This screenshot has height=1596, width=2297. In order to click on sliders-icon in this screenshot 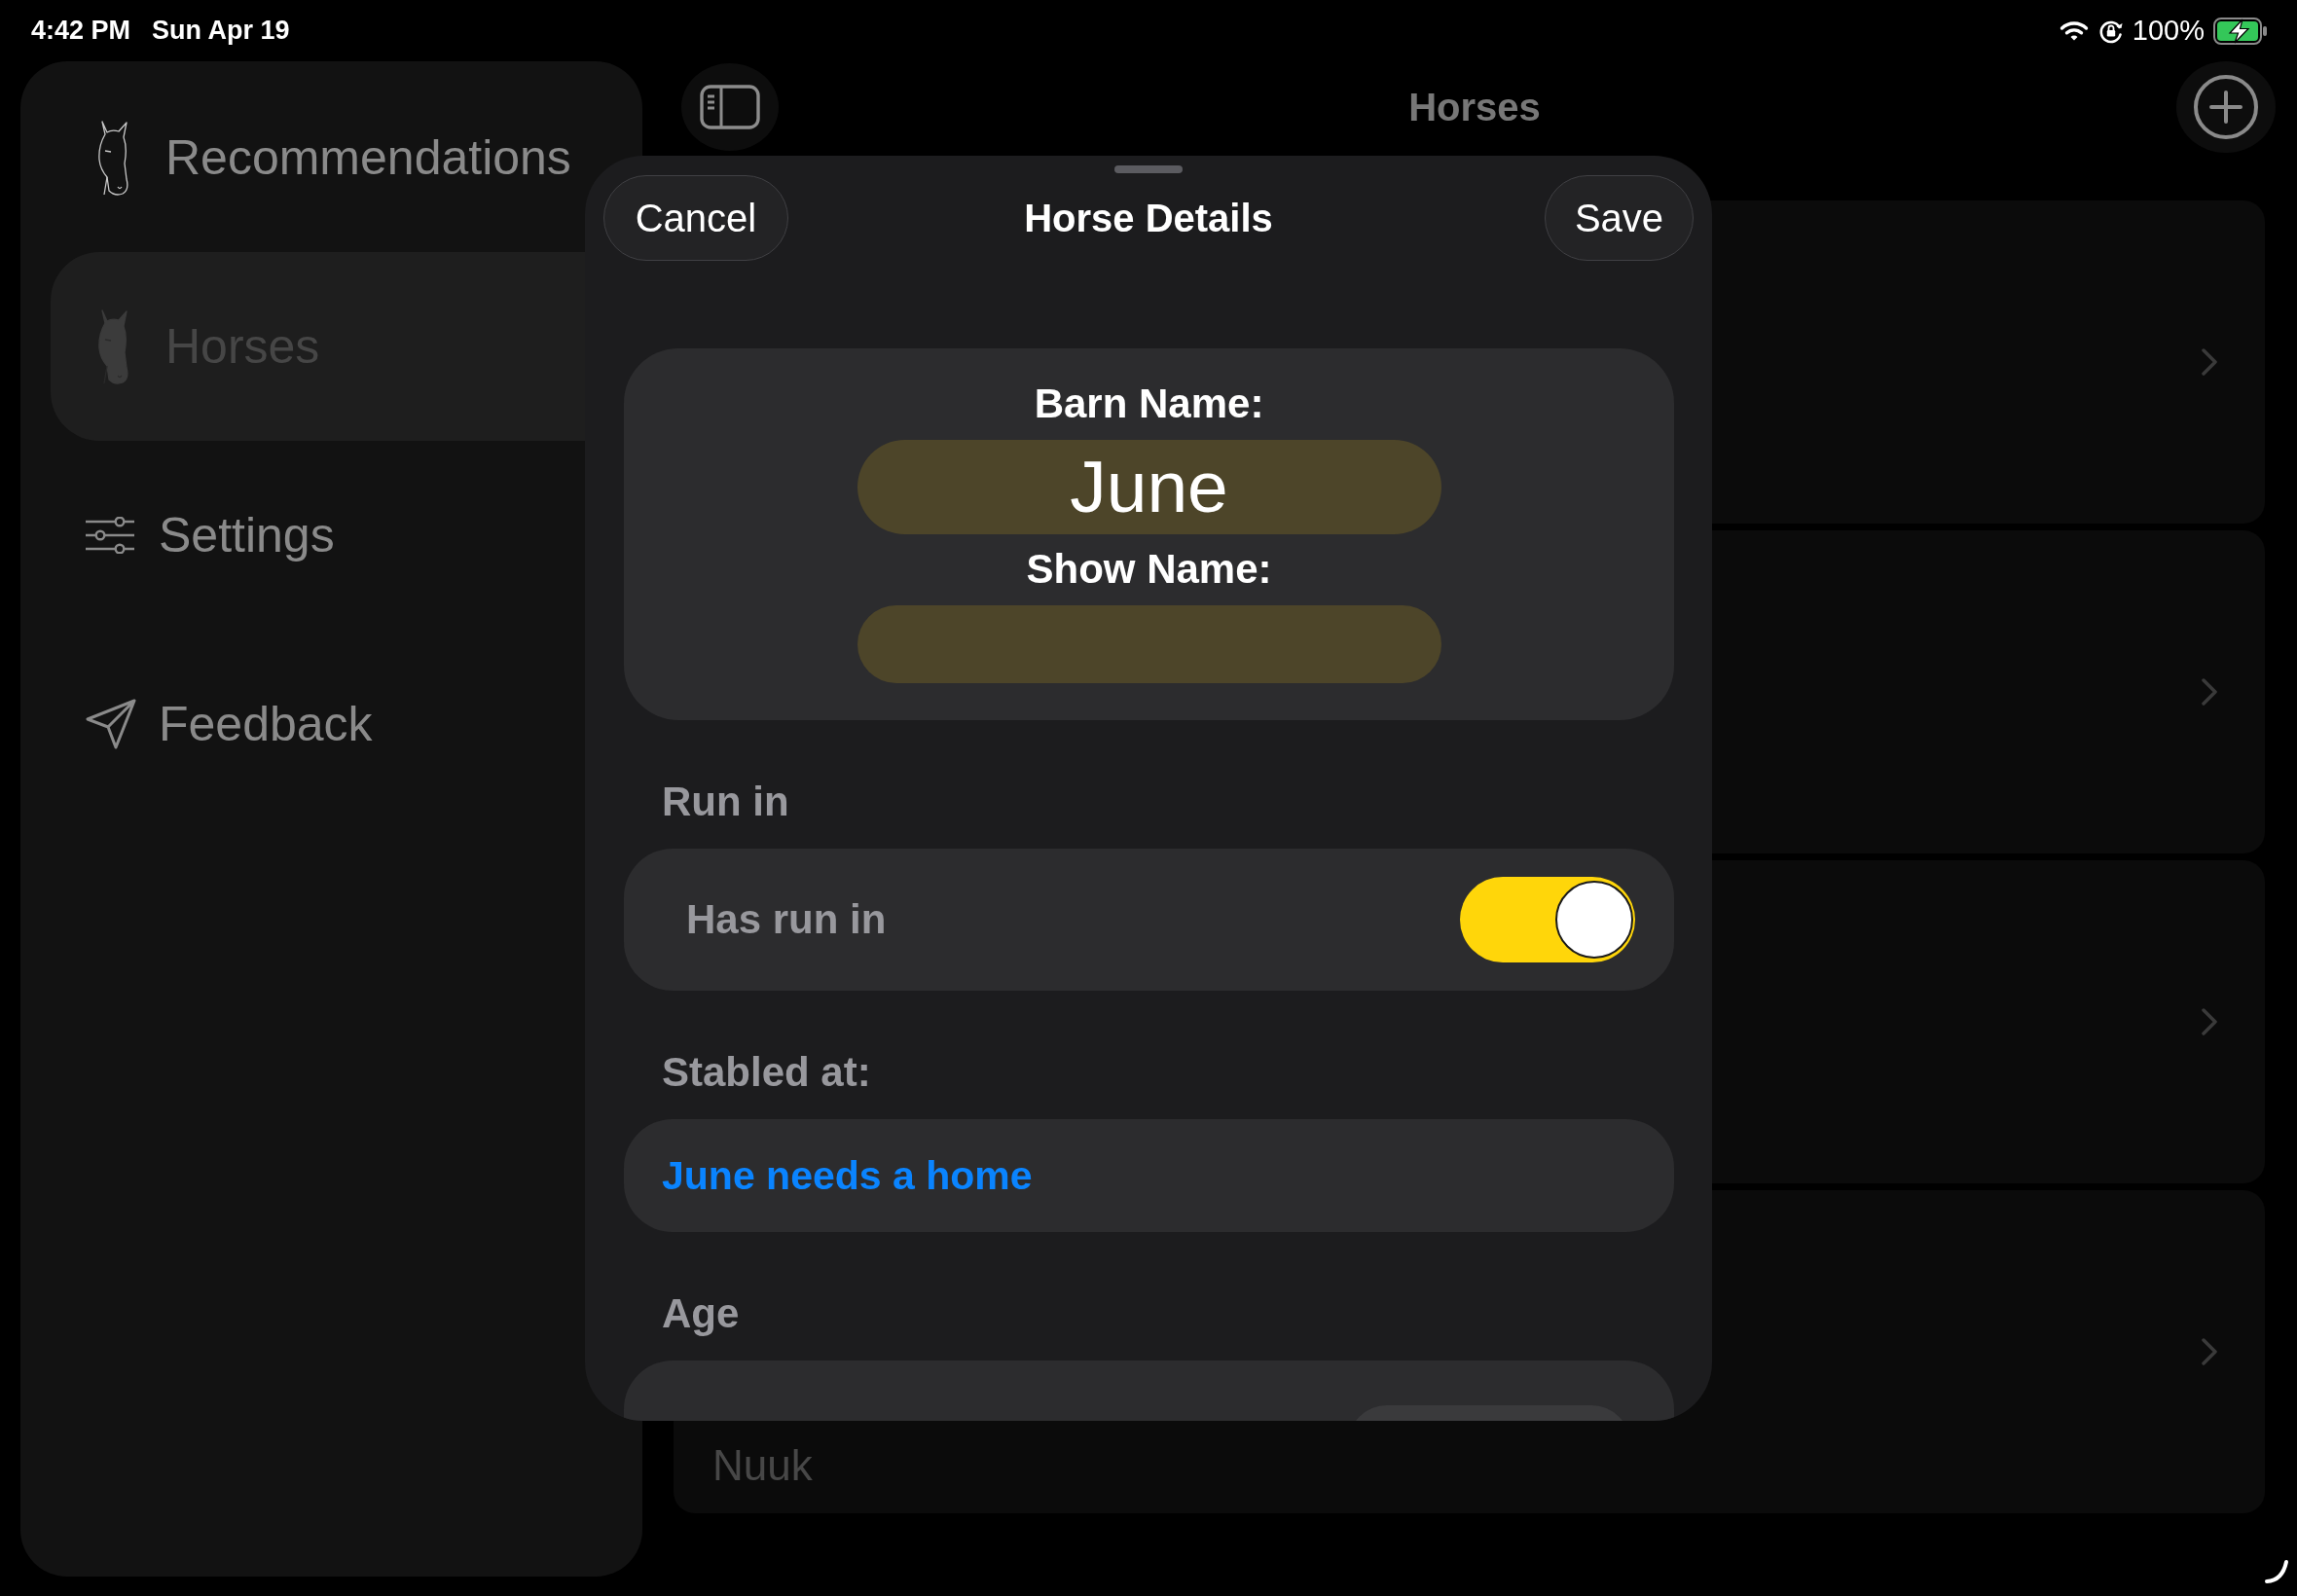, I will do `click(110, 535)`.